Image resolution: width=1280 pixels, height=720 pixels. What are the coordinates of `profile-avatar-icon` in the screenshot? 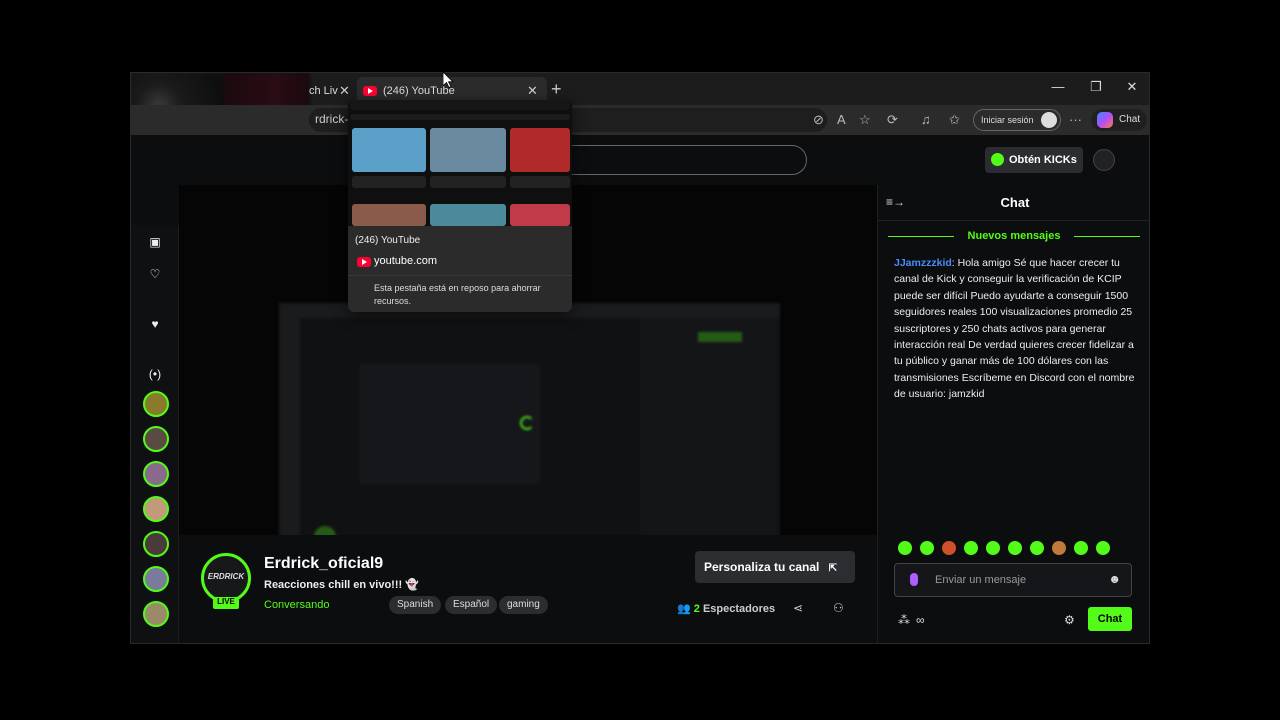 It's located at (1049, 120).